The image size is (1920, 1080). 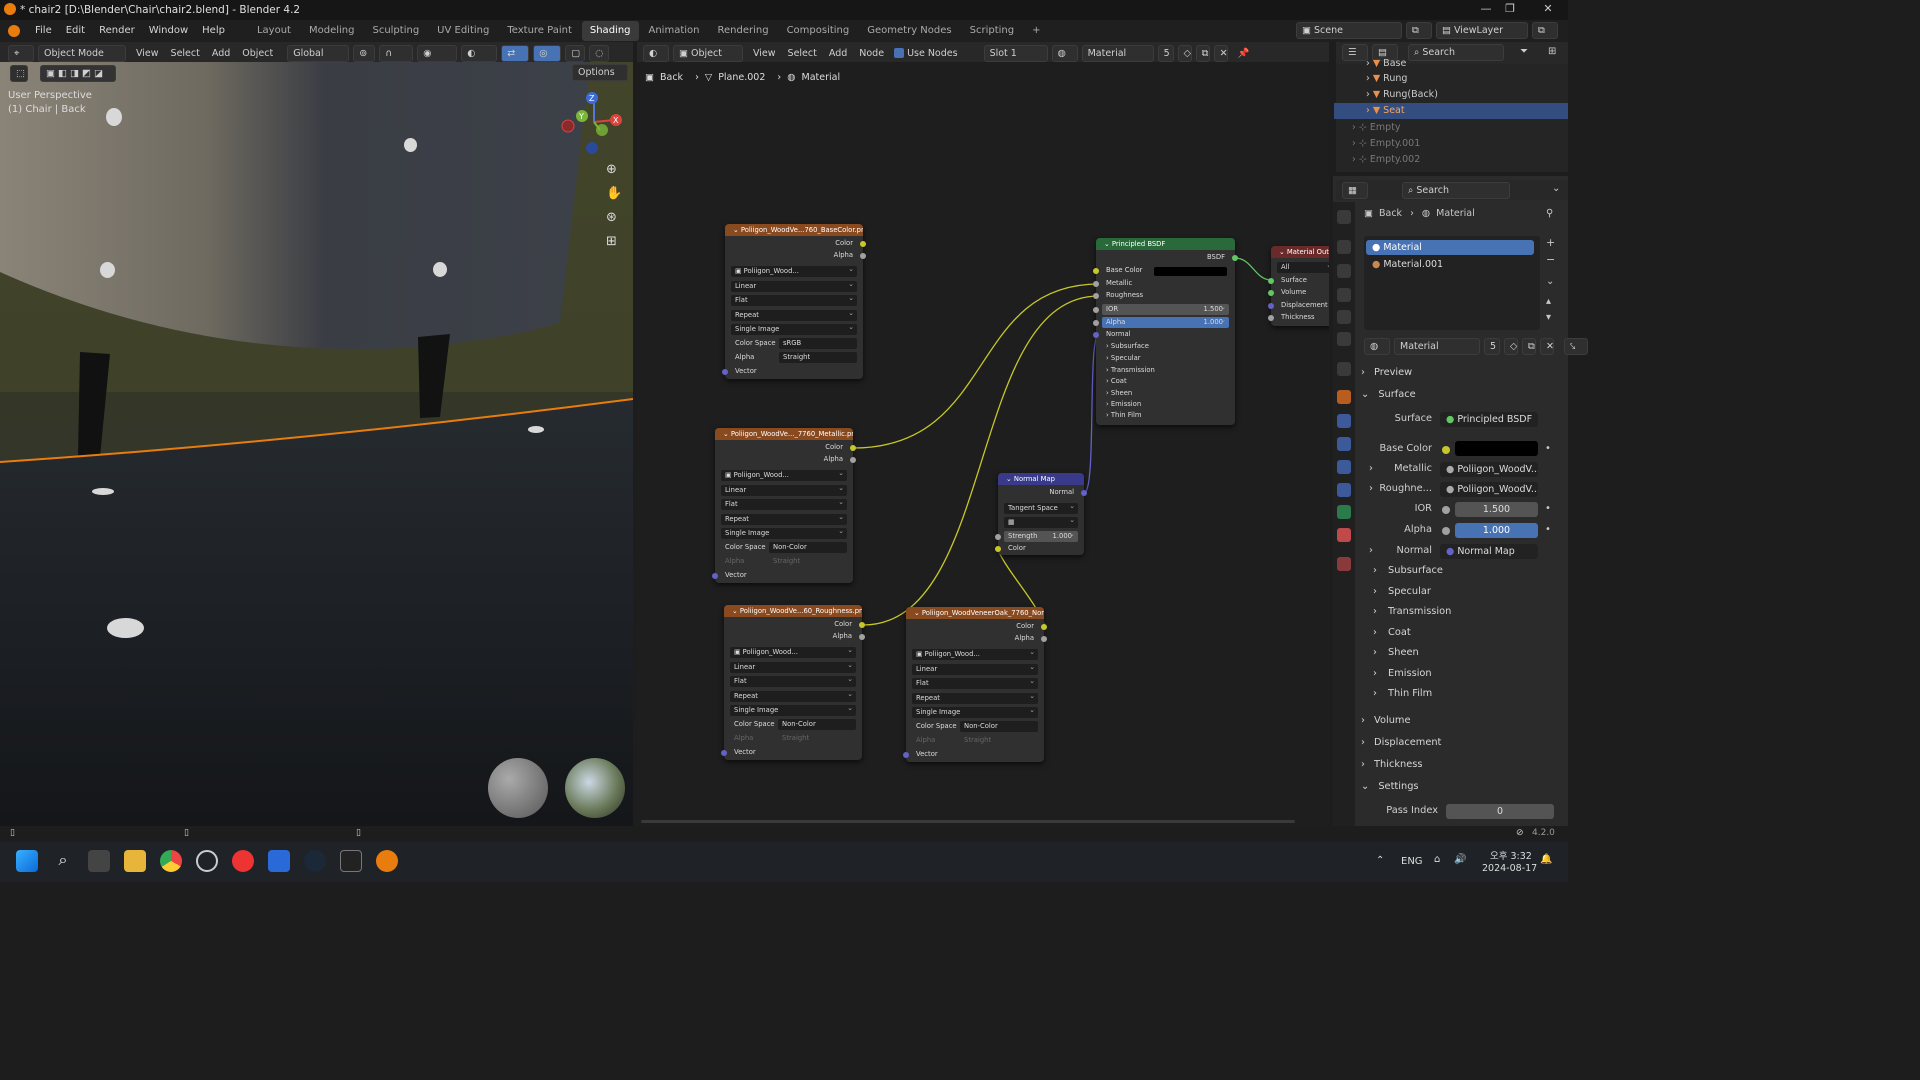 What do you see at coordinates (1344, 512) in the screenshot?
I see `data-tab-icon` at bounding box center [1344, 512].